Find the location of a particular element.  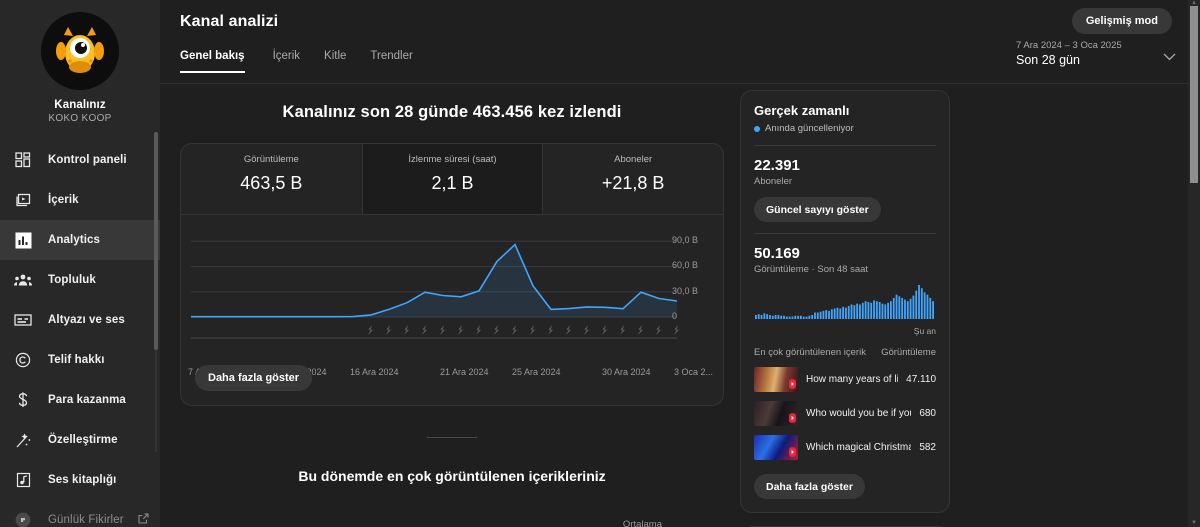

metric-subscribers: Aboneler +21,8 B is located at coordinates (632, 179).